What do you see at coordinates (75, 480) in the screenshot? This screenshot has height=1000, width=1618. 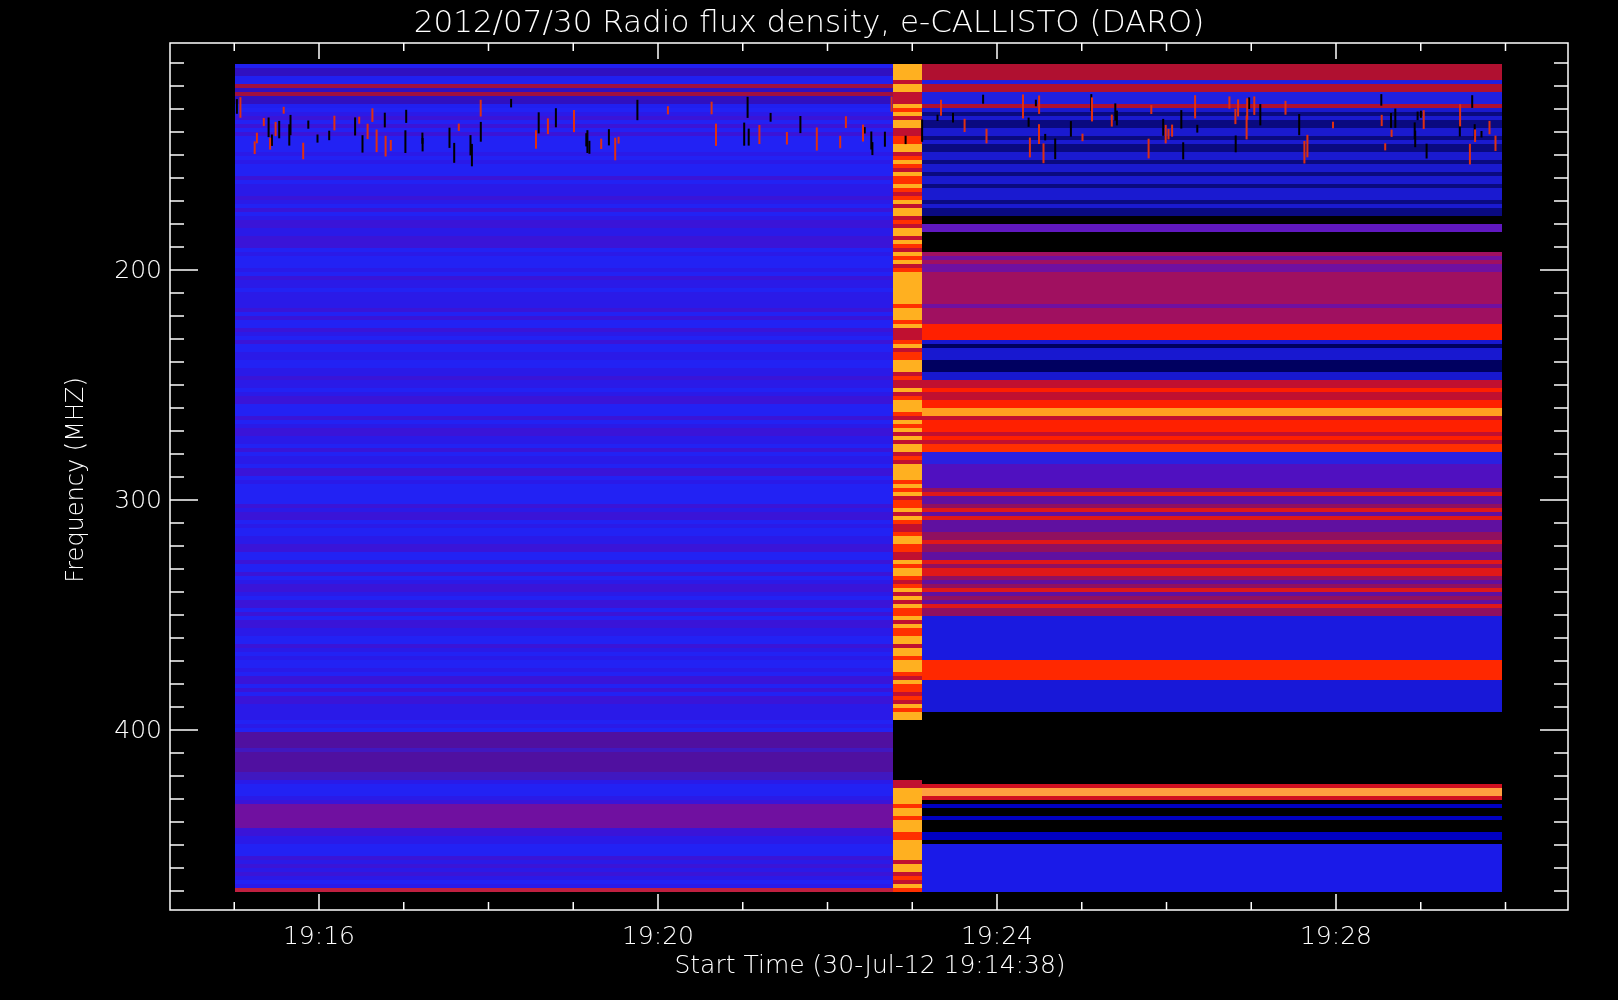 I see `axis-label: Frequency (MHZ)` at bounding box center [75, 480].